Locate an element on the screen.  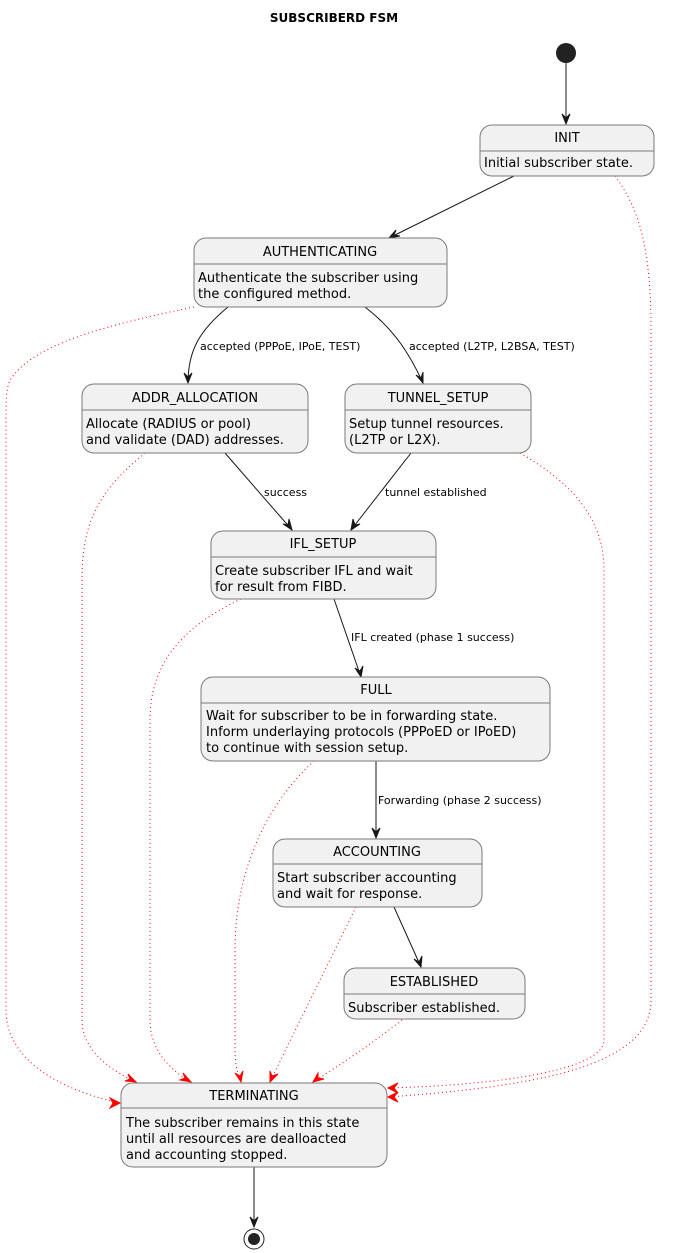
state-desc: Allocate (RADIUS or pool) is located at coordinates (168, 424).